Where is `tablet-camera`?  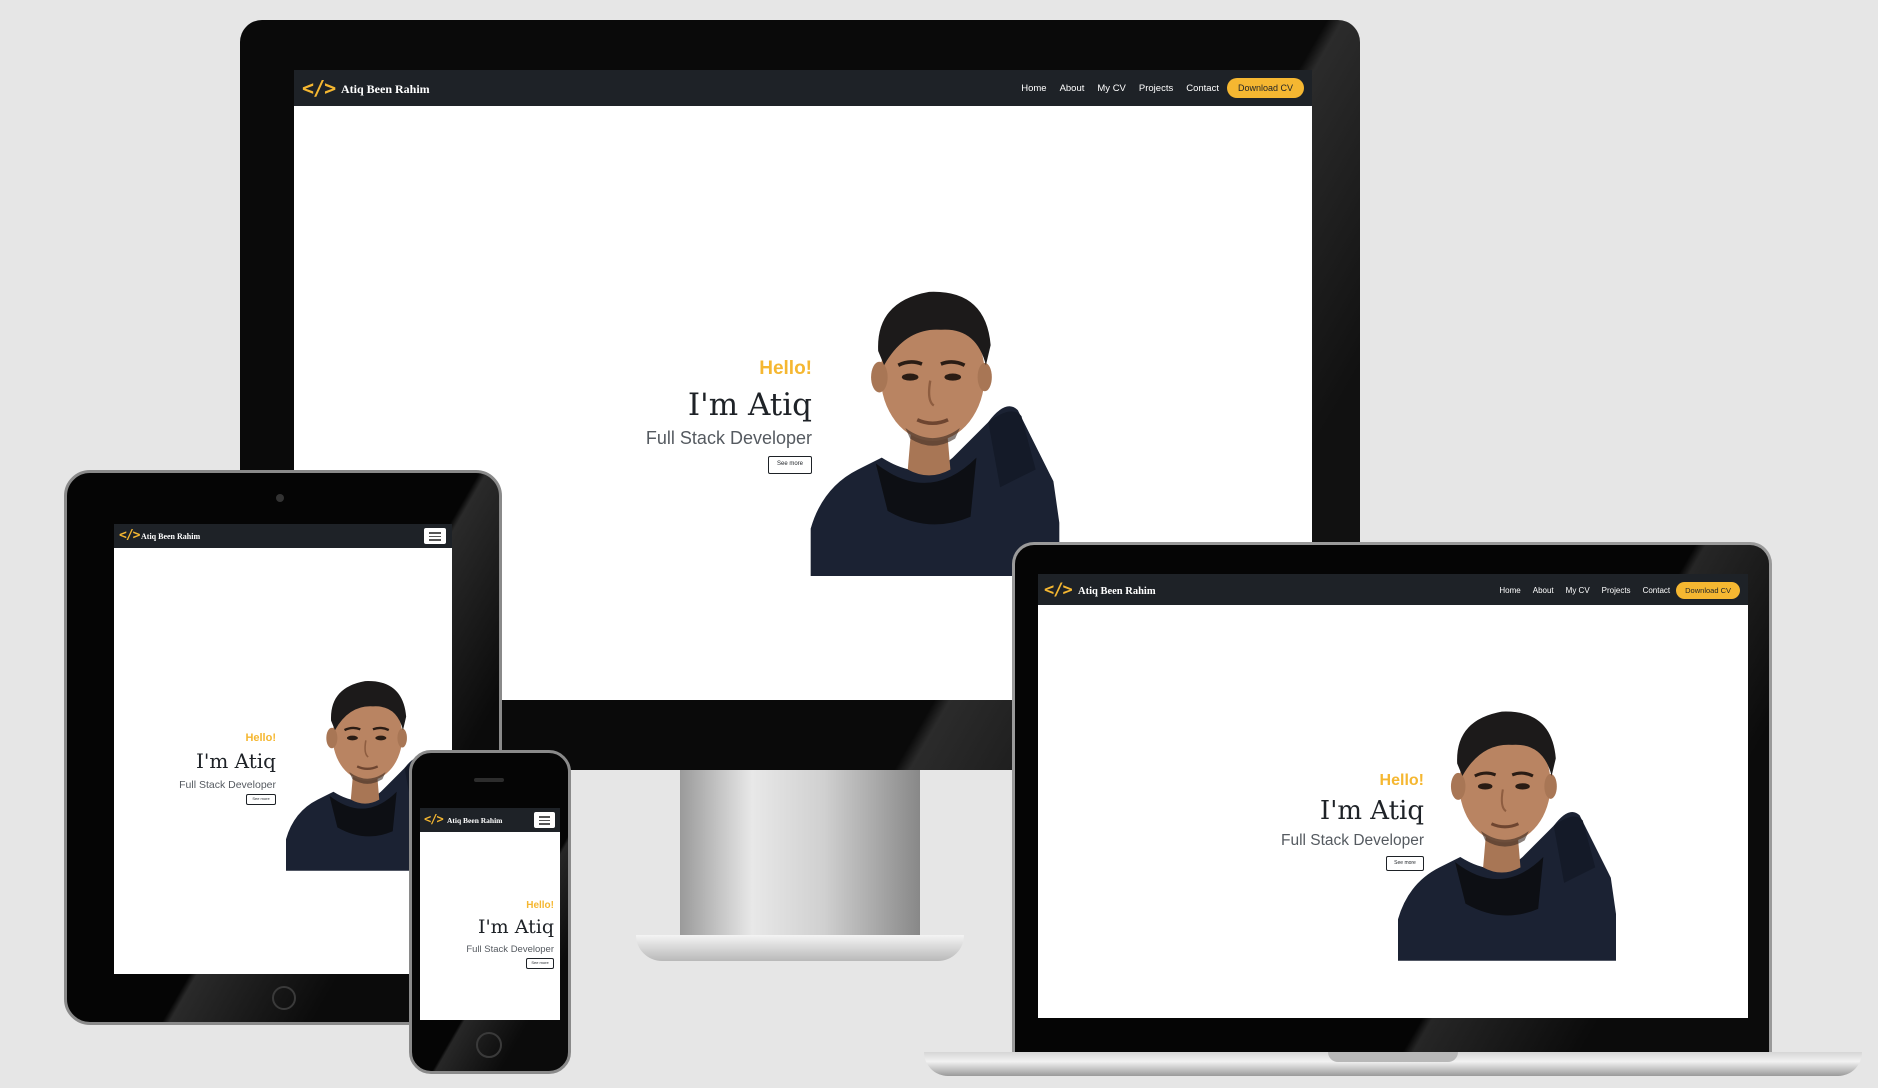 tablet-camera is located at coordinates (280, 498).